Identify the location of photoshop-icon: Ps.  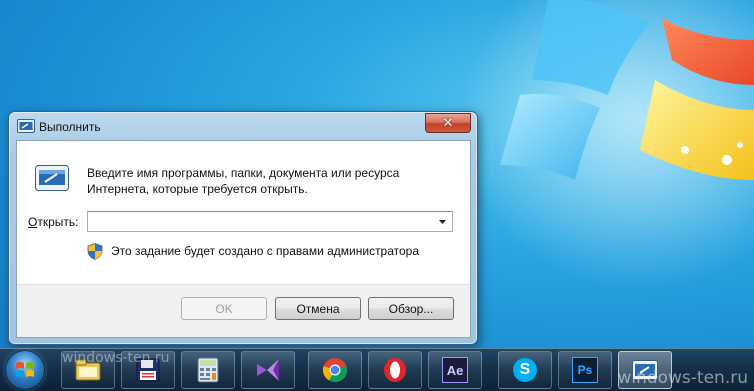
(585, 370).